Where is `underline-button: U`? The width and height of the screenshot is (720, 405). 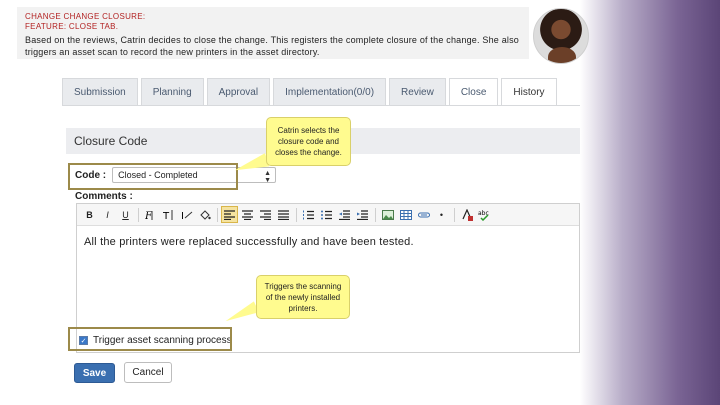
underline-button: U is located at coordinates (125, 214).